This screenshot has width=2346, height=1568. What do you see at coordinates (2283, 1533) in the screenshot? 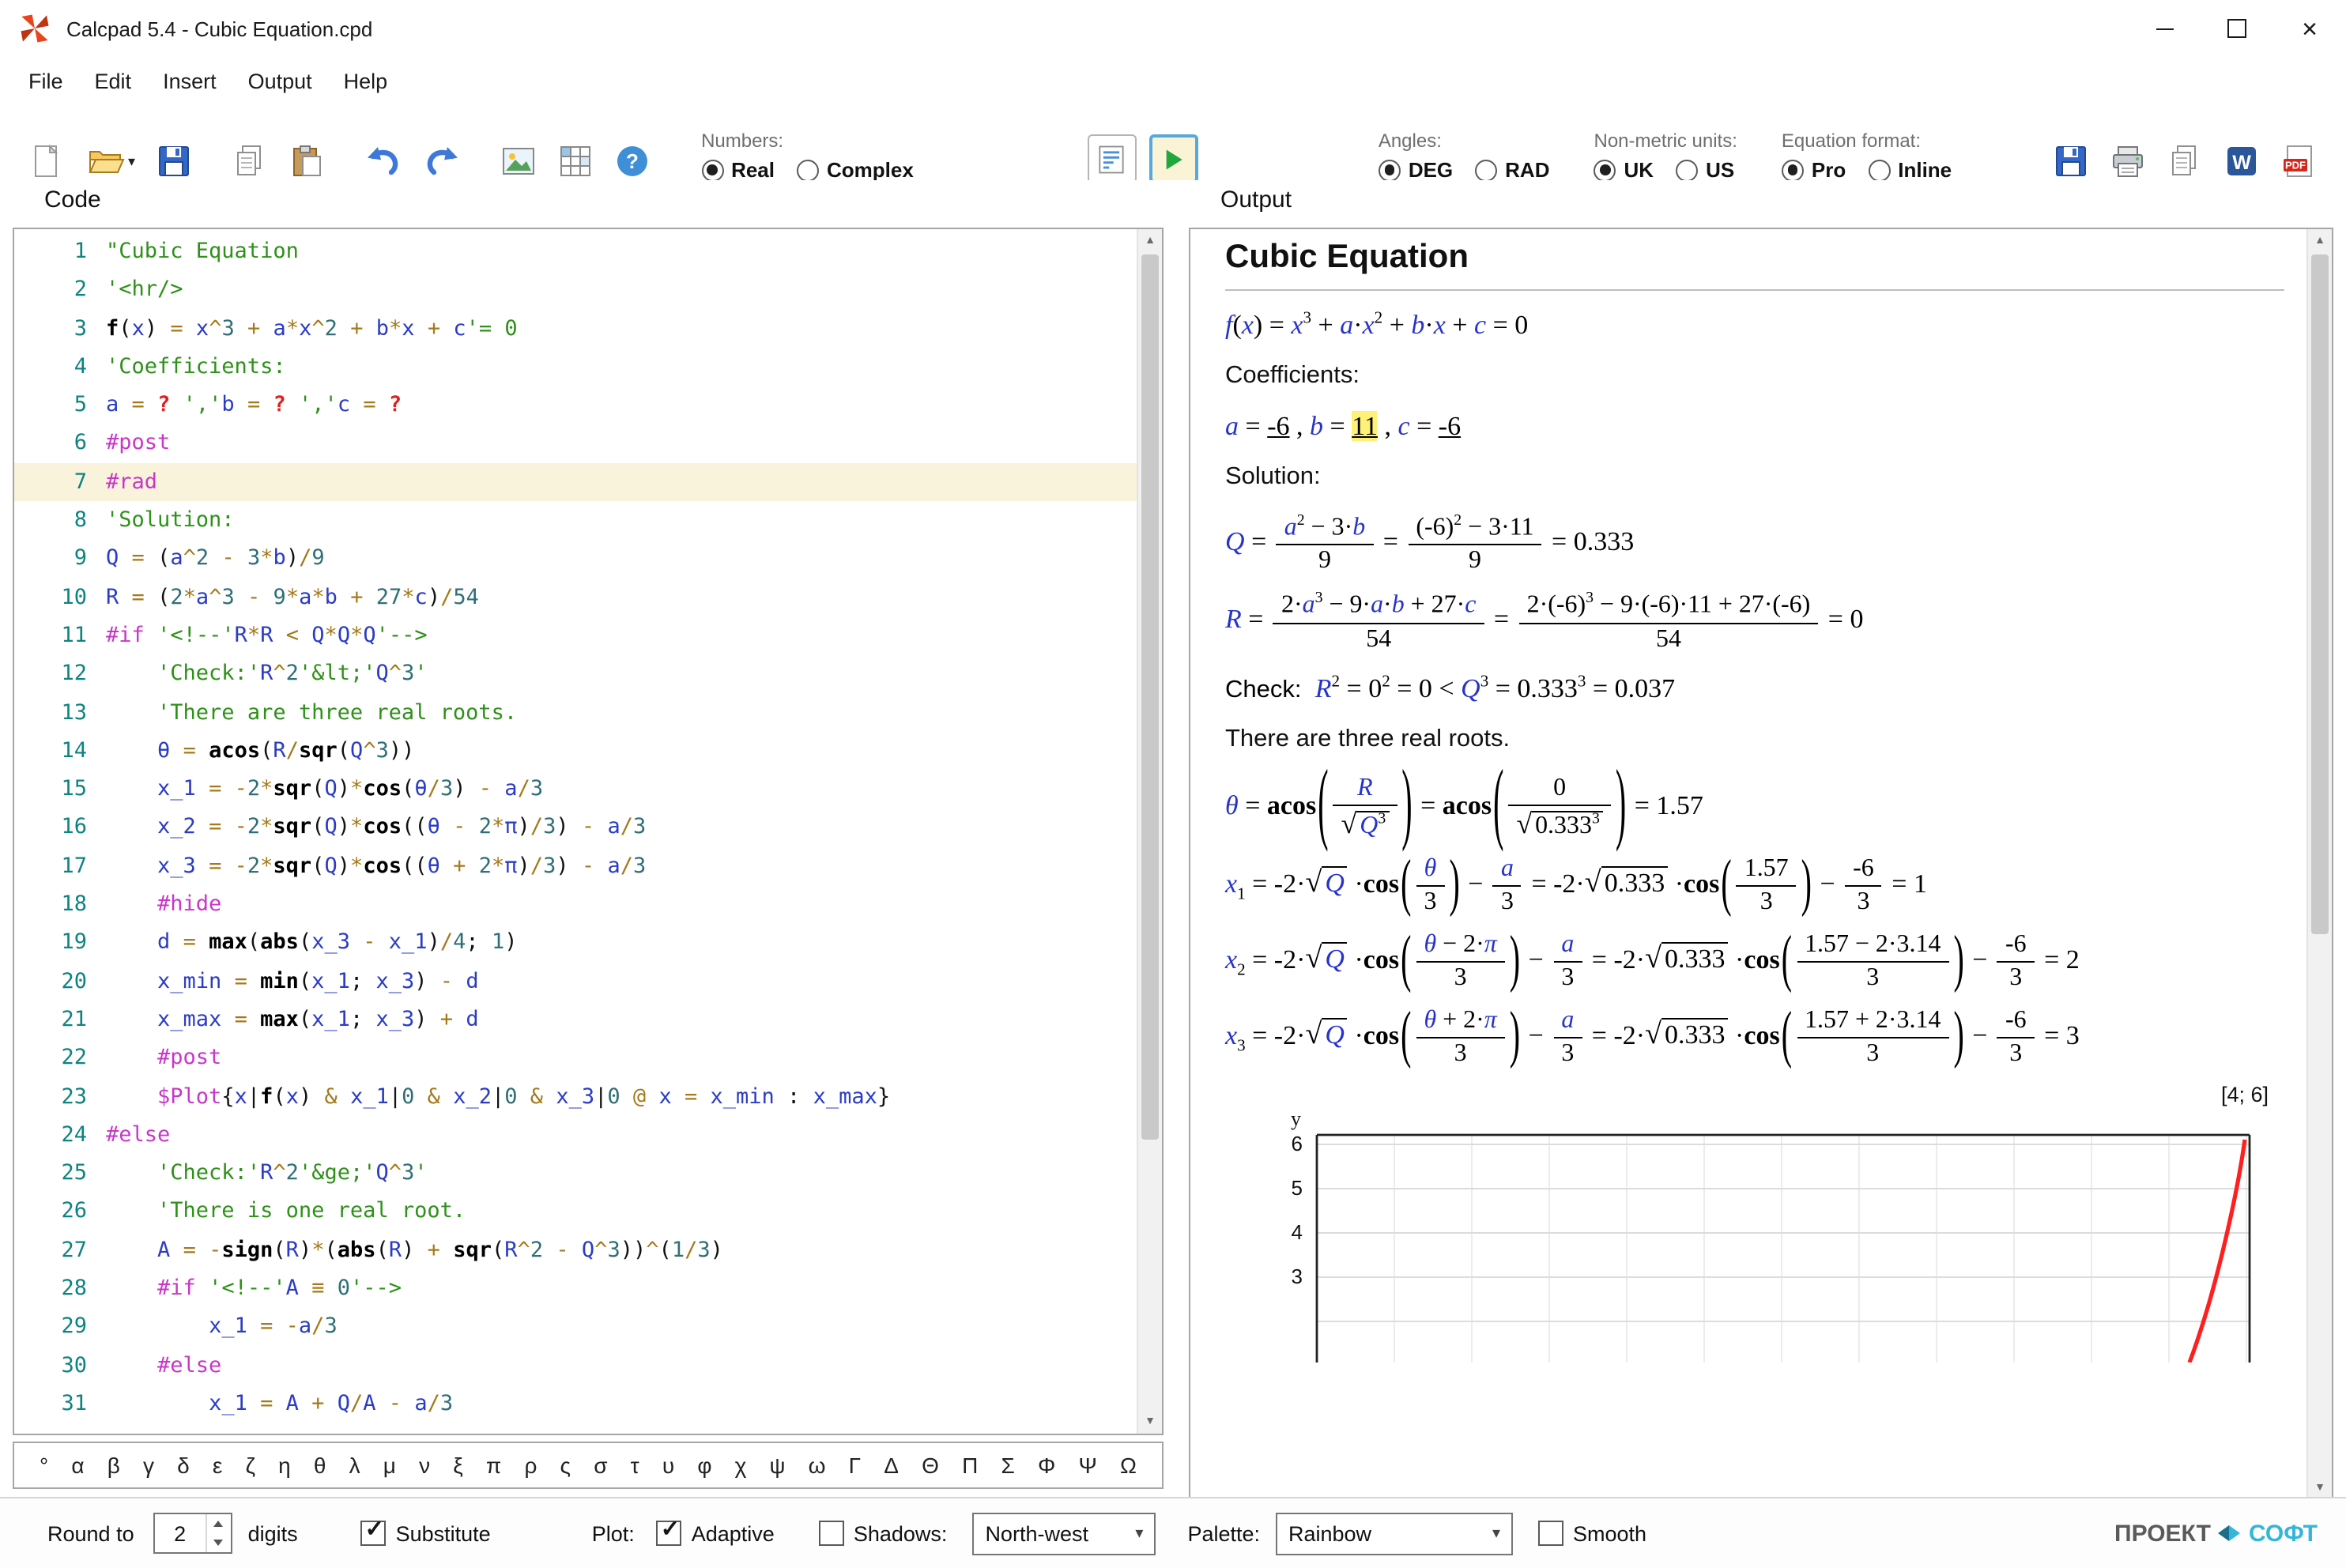
I see `brand-text-2: СОФТ` at bounding box center [2283, 1533].